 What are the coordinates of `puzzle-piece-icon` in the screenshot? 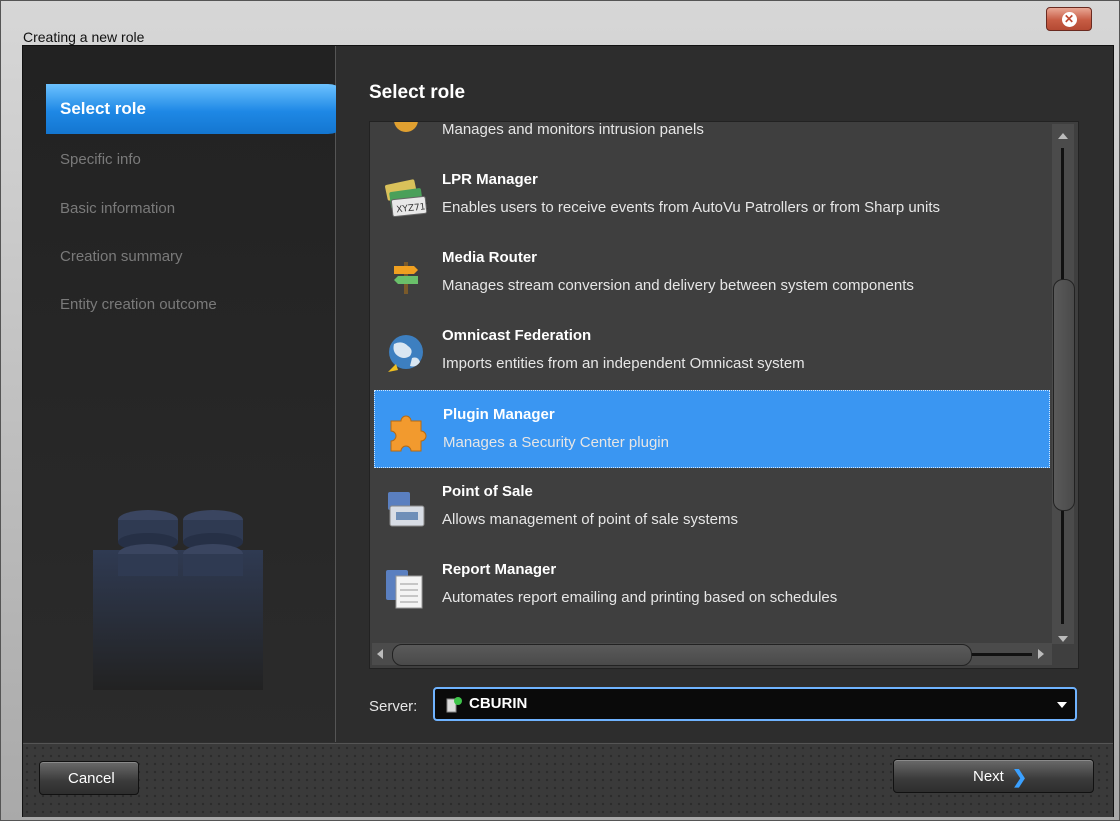 It's located at (408, 433).